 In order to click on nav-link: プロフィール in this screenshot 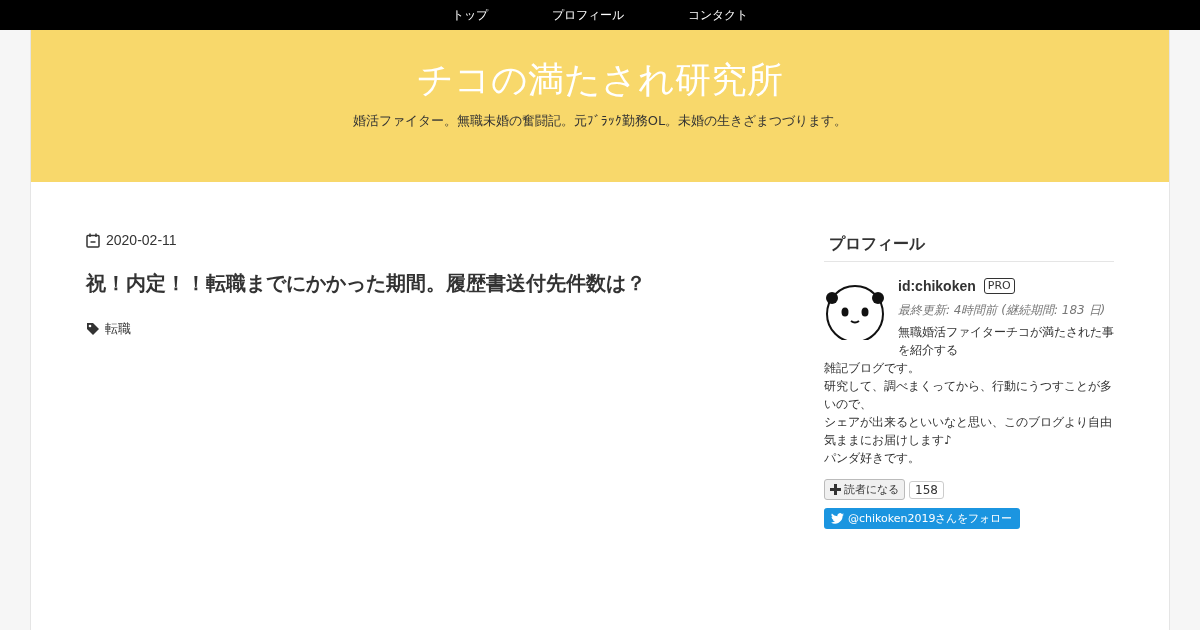, I will do `click(588, 15)`.